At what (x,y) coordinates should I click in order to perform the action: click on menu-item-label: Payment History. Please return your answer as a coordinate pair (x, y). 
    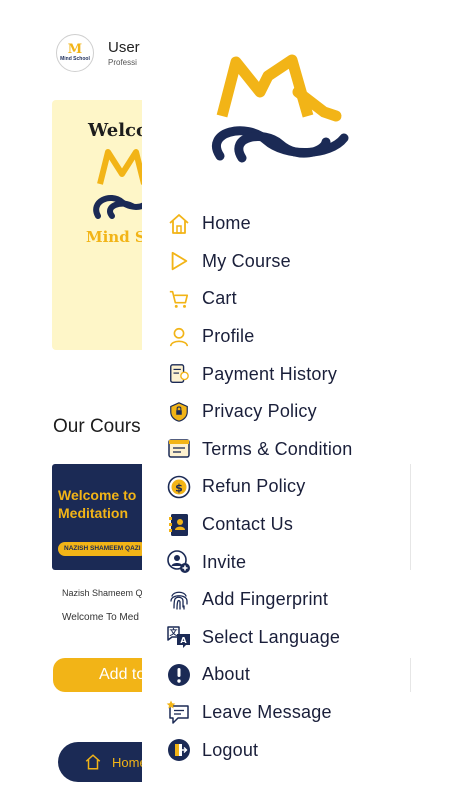
    Looking at the image, I should click on (270, 373).